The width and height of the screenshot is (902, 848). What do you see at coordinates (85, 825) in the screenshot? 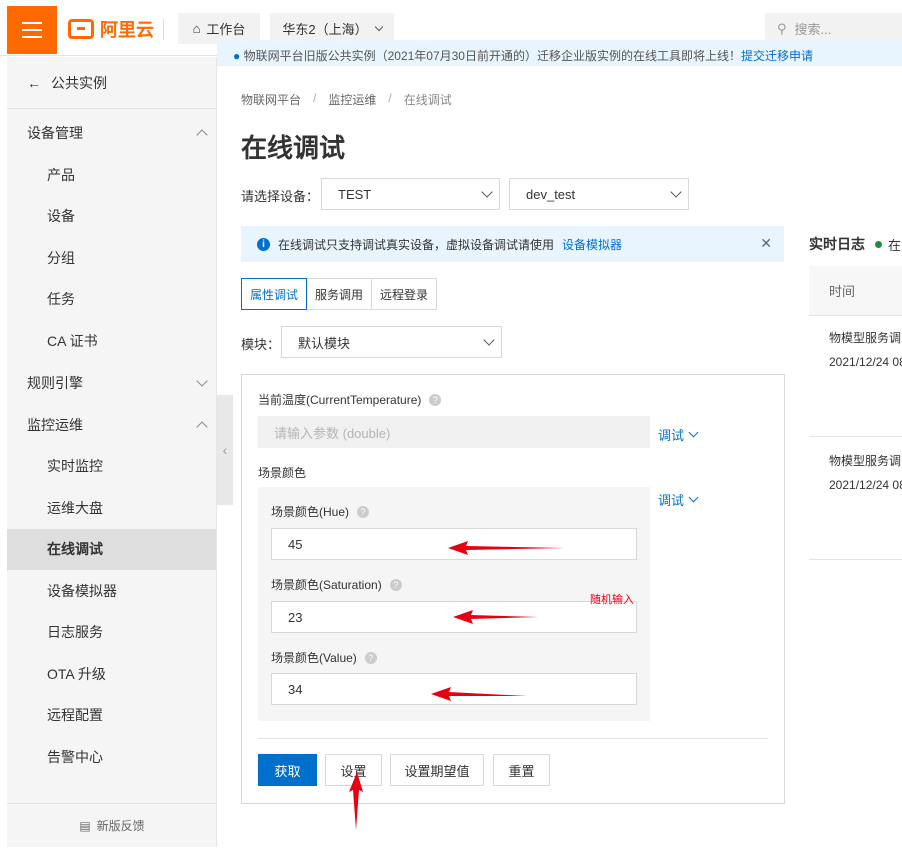
I see `feedback-icon: ▤` at bounding box center [85, 825].